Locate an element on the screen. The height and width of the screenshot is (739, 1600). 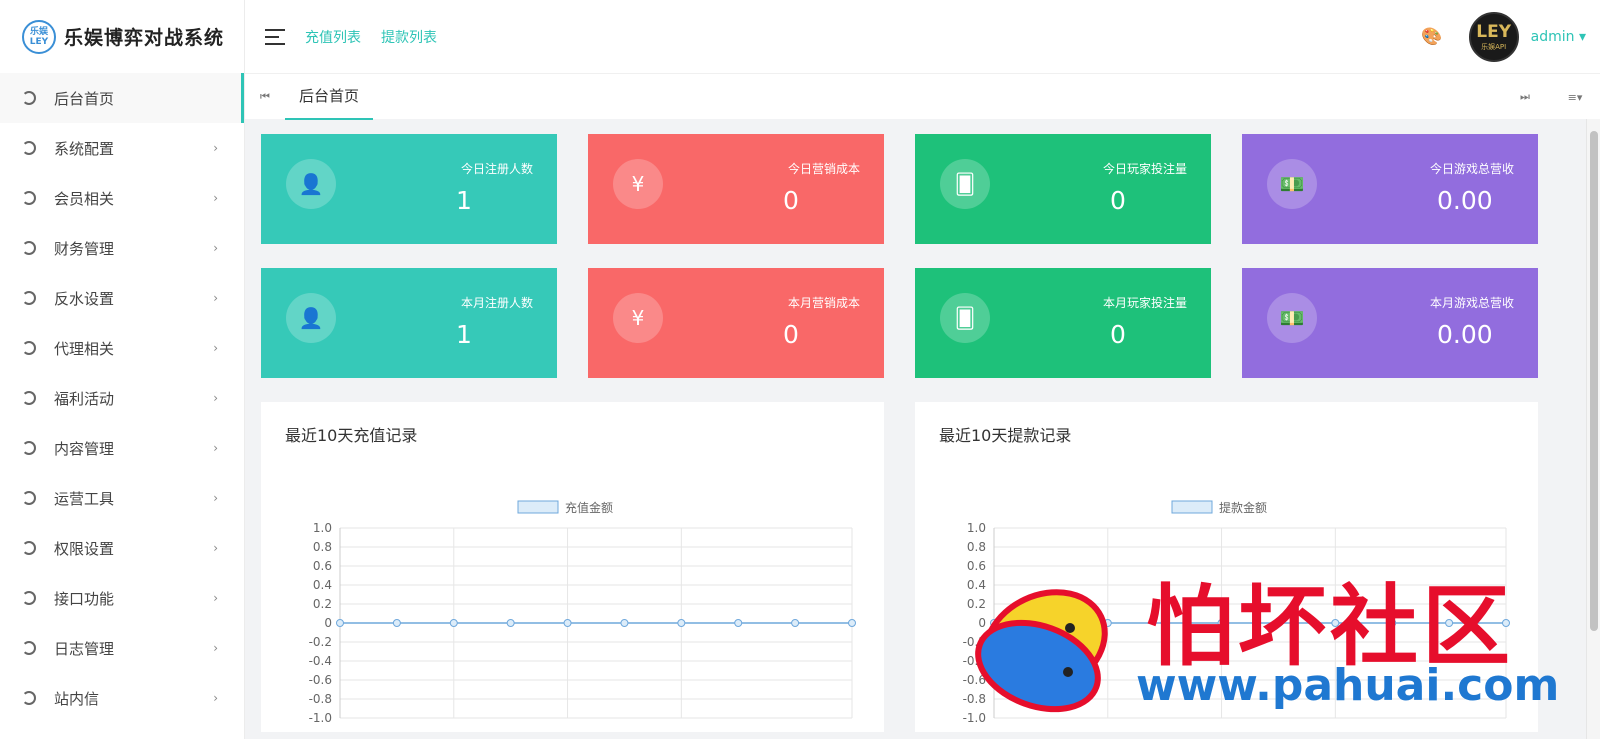
sidebar-item-6: 福利活动 › is located at coordinates (122, 398).